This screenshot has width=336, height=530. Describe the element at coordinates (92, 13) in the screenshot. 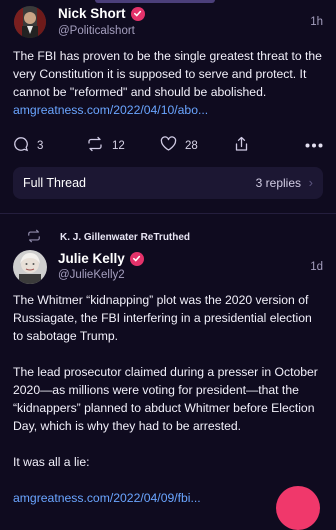

I see `author-name: Nick Short` at that location.